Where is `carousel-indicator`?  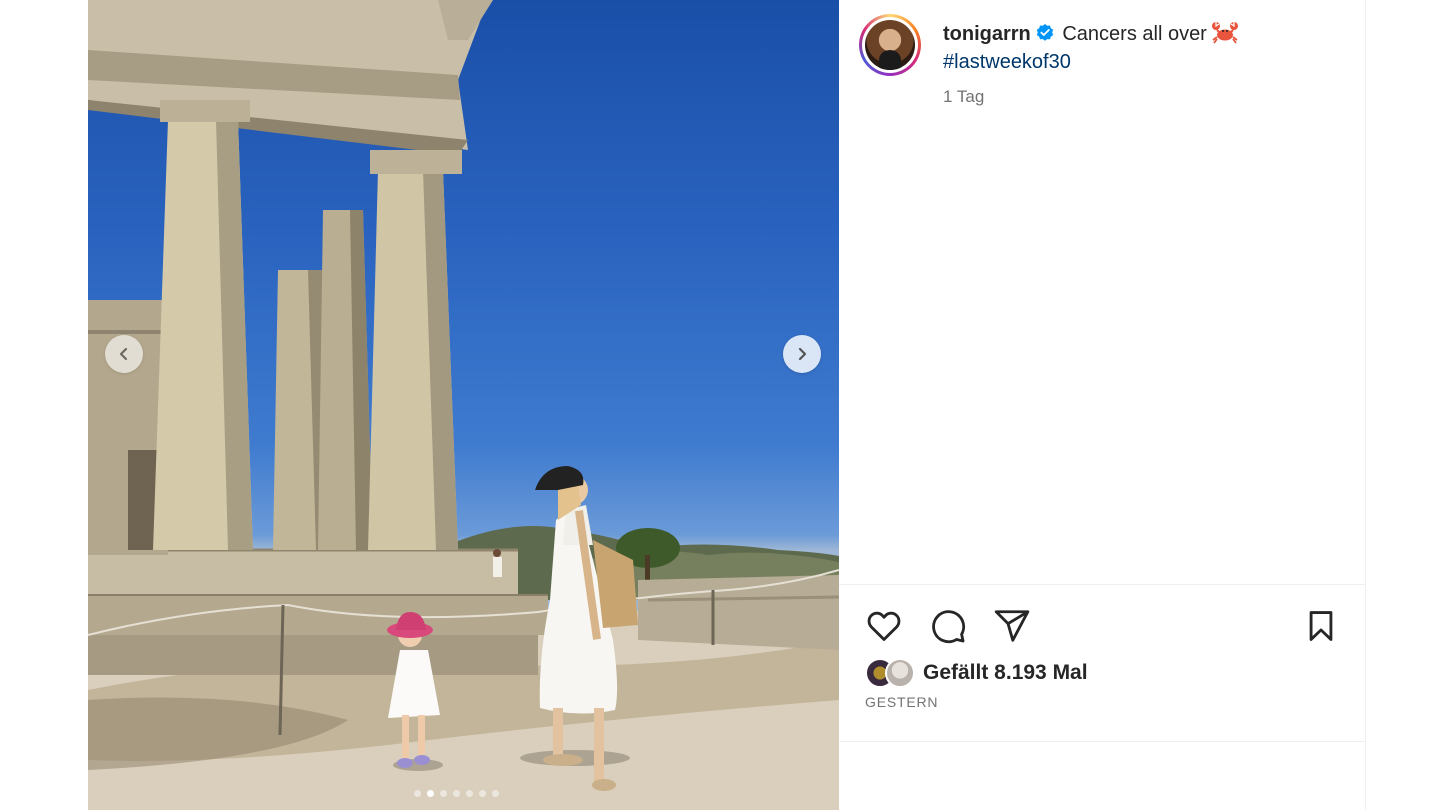 carousel-indicator is located at coordinates (456, 793).